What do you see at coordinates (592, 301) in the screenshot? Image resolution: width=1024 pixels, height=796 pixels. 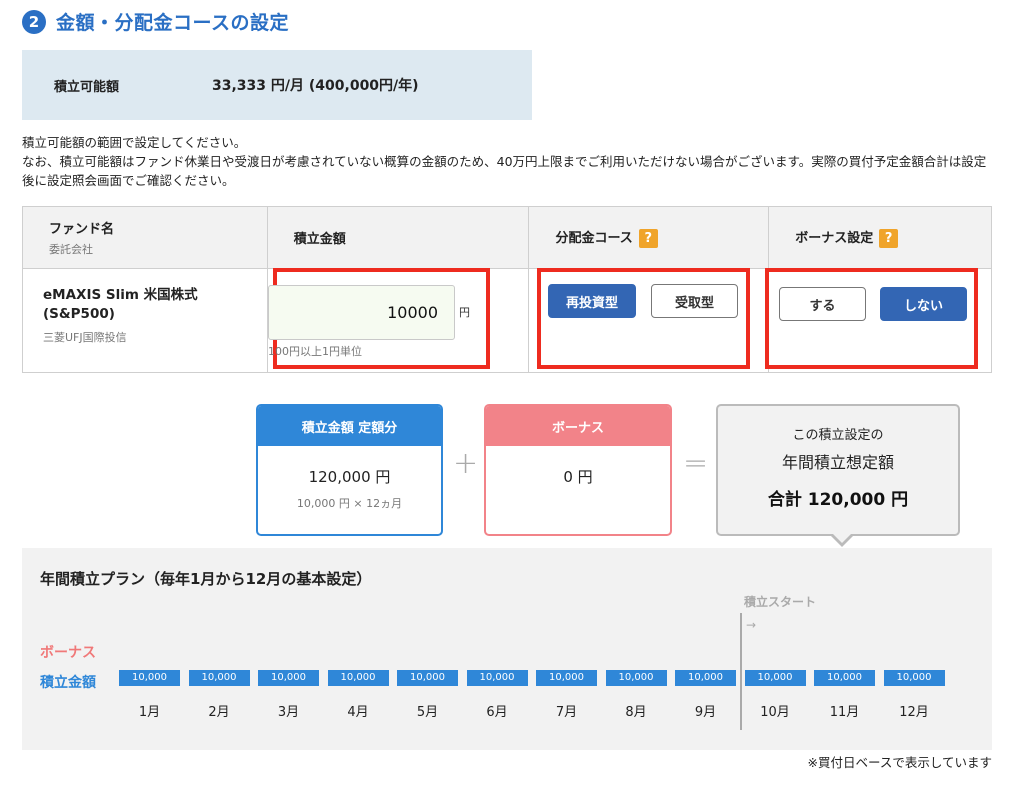 I see `reinvest-button: 再投資型` at bounding box center [592, 301].